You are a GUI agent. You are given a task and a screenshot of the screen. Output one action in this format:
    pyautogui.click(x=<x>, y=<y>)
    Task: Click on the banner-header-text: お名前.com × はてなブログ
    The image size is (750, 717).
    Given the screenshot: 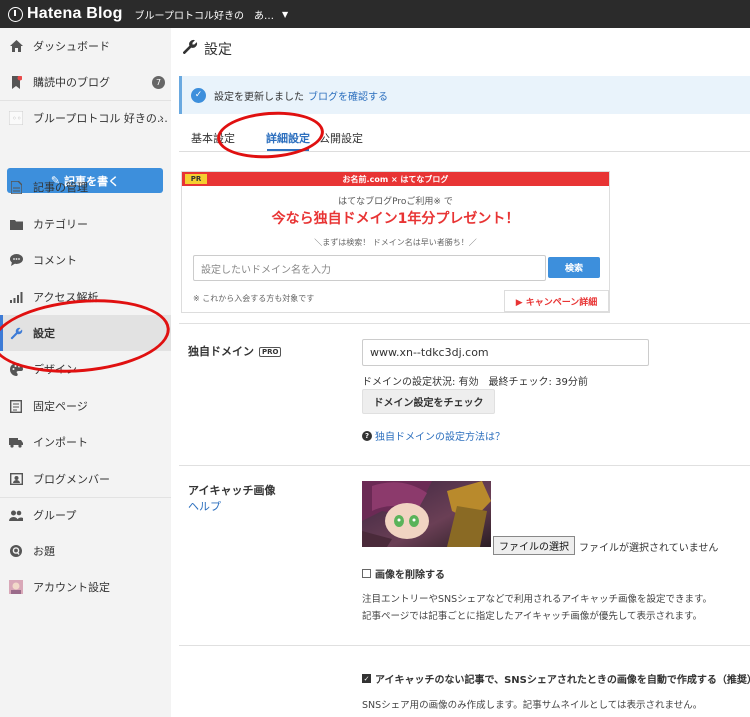 What is the action you would take?
    pyautogui.click(x=395, y=179)
    